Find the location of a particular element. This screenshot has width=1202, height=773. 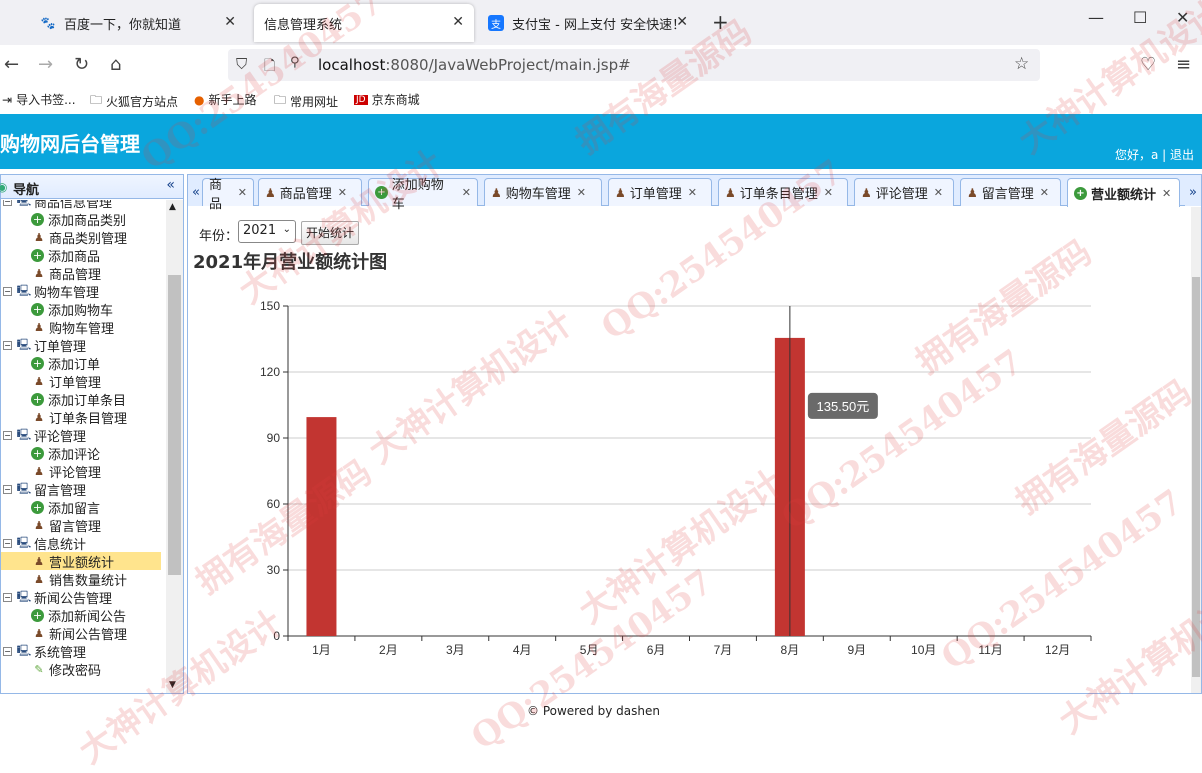

browser-tab-info: 信息管理系统 ✕ is located at coordinates (364, 23).